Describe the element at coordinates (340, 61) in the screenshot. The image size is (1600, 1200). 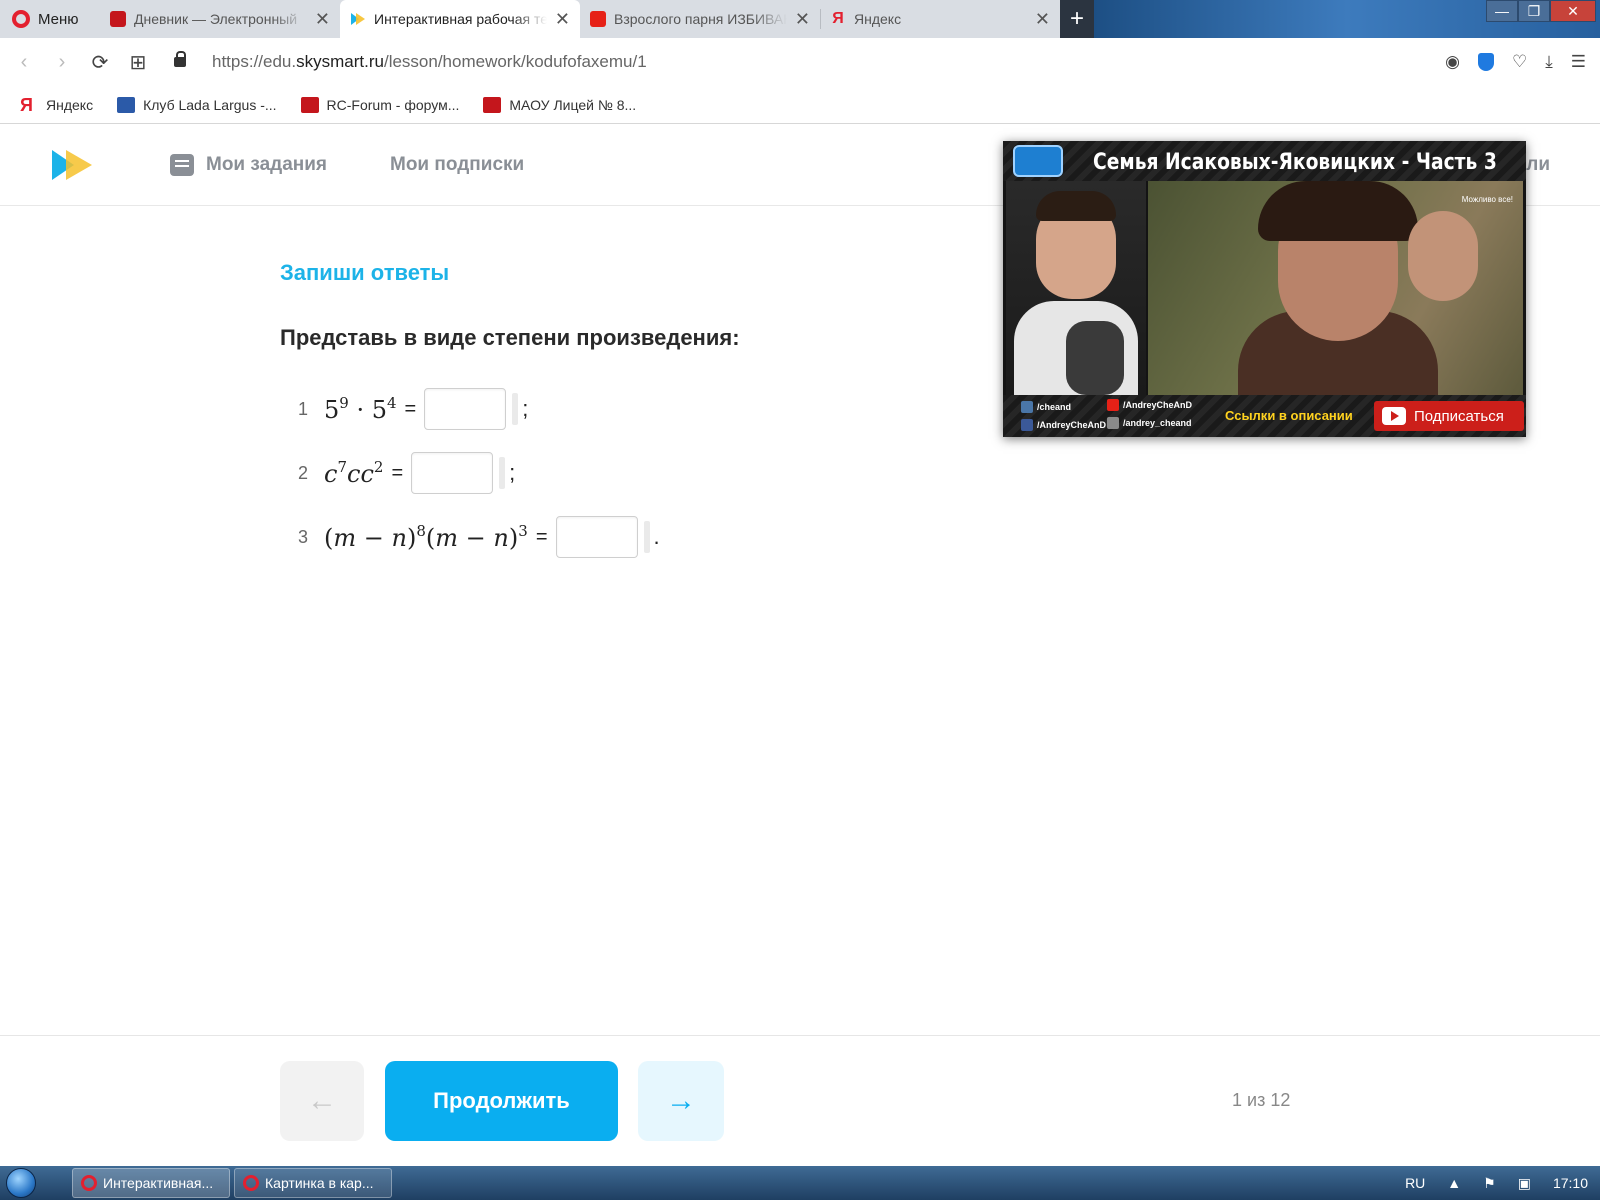
I see `url-domain: skysmart.ru` at that location.